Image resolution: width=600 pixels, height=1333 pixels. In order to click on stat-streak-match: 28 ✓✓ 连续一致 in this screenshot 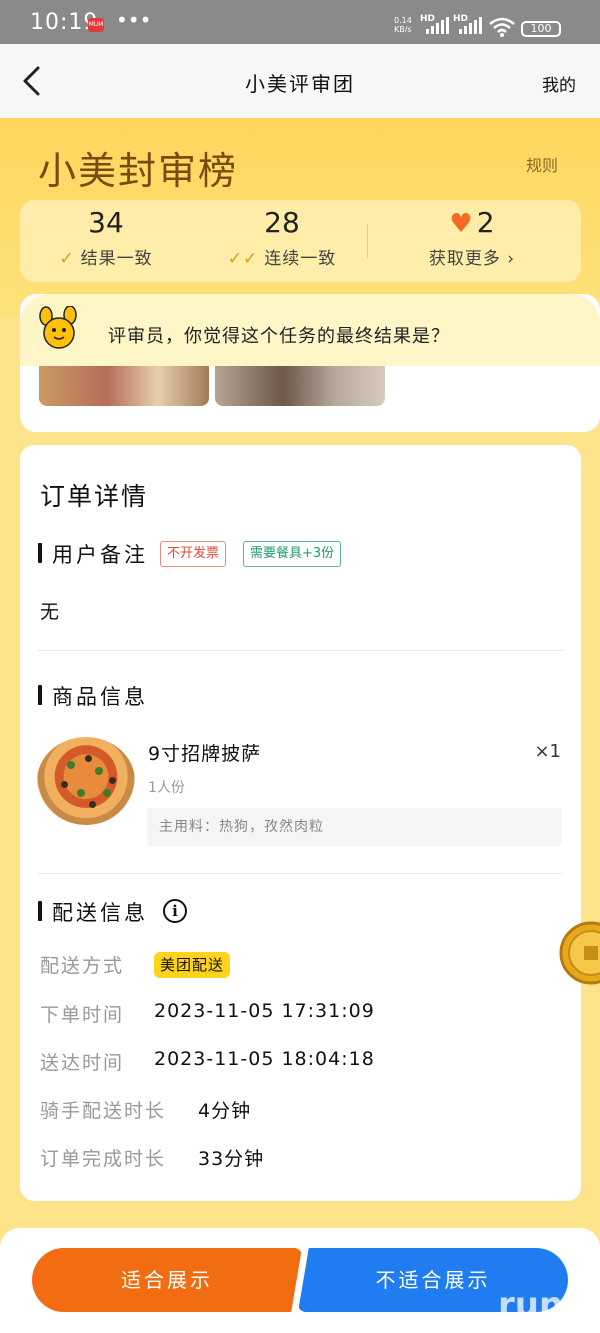, I will do `click(282, 234)`.